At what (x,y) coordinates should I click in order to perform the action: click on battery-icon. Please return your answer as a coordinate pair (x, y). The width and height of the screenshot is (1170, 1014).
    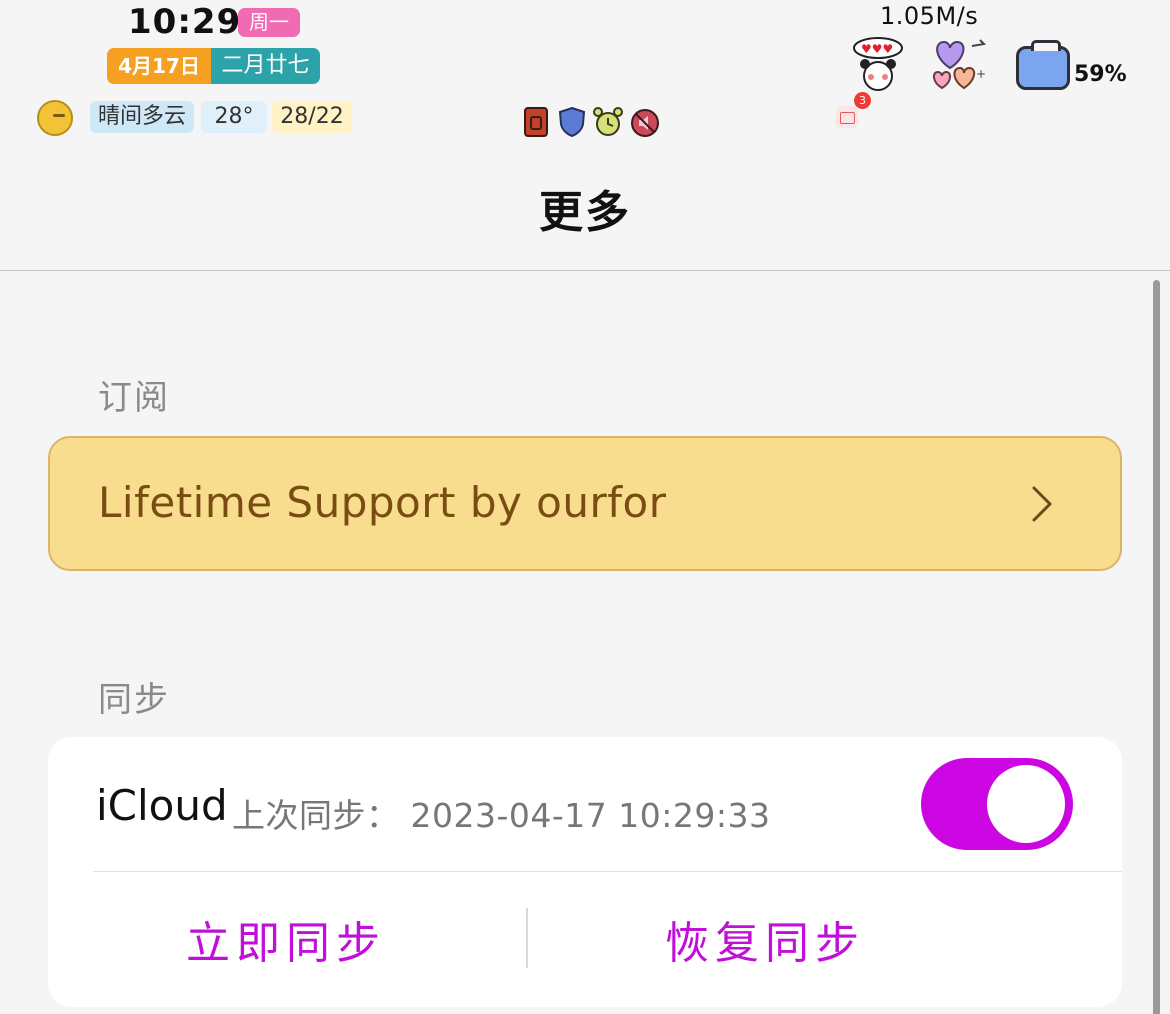
    Looking at the image, I should click on (1043, 65).